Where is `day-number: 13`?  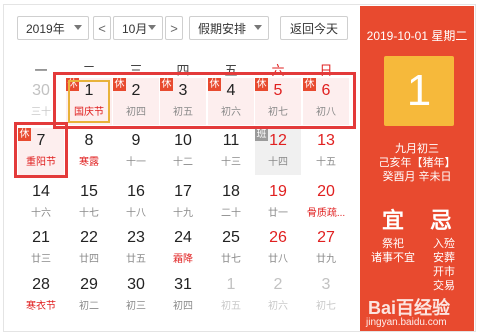
day-number: 13 is located at coordinates (326, 140).